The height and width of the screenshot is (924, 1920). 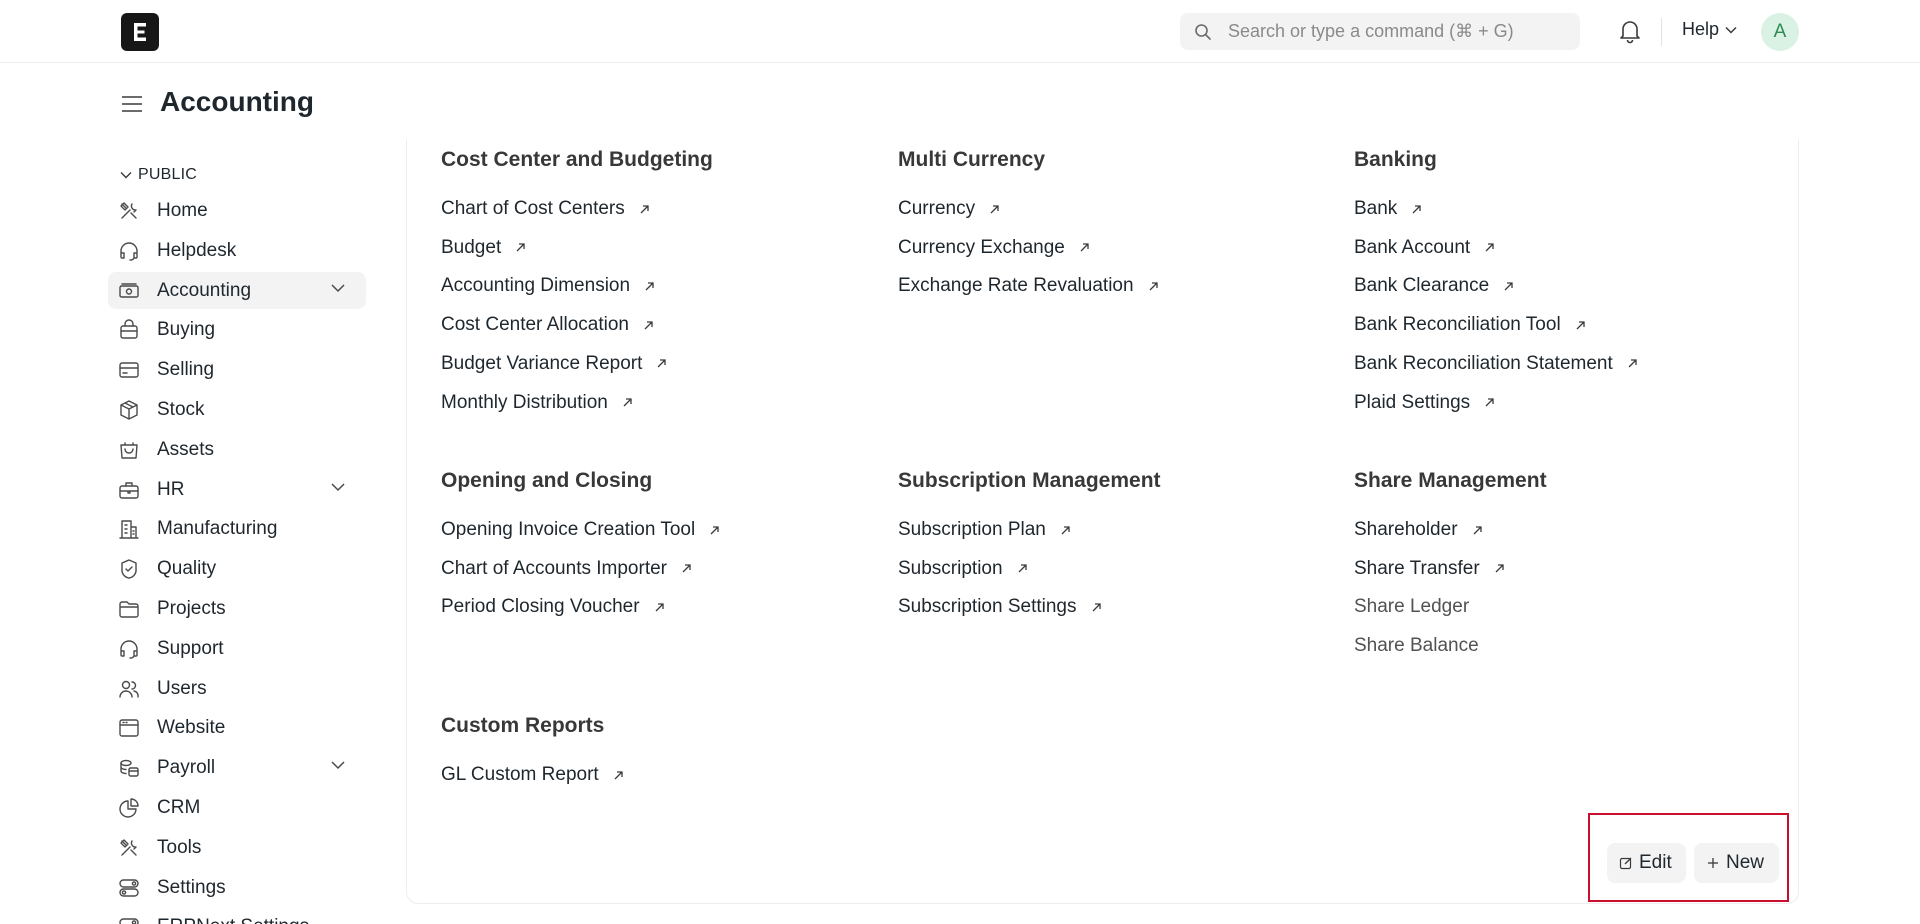 I want to click on edit-icon, so click(x=1625, y=863).